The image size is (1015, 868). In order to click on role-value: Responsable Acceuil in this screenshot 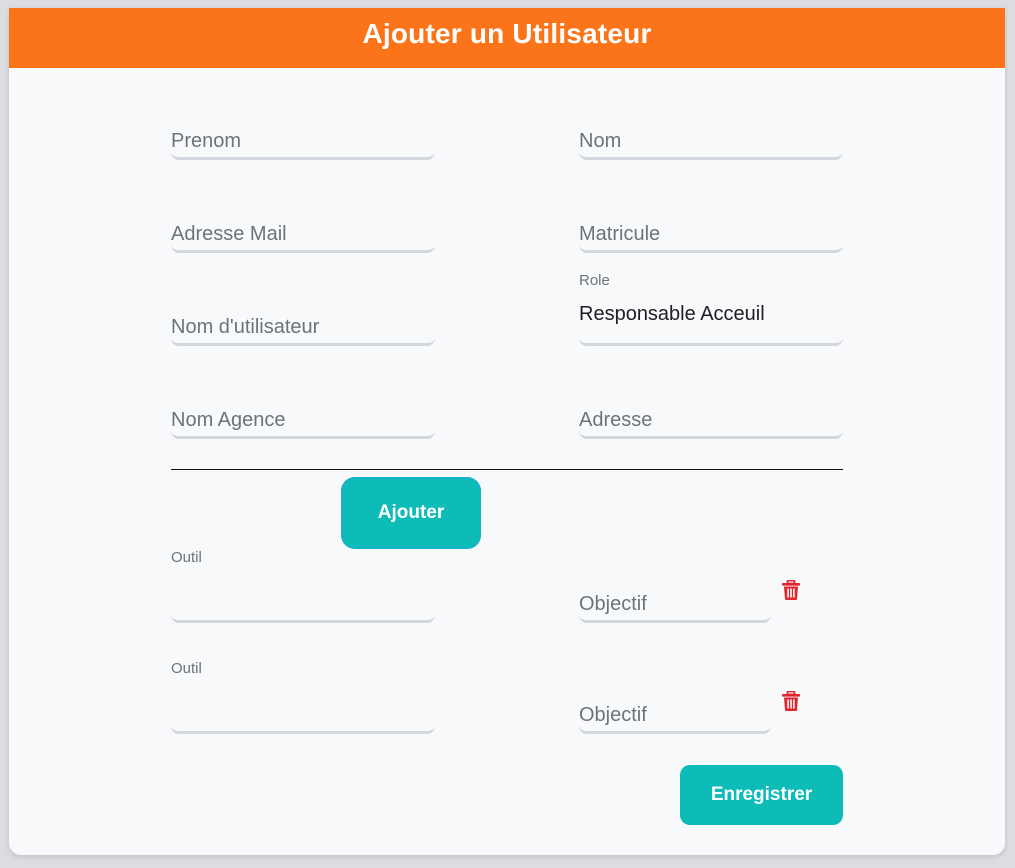, I will do `click(672, 314)`.